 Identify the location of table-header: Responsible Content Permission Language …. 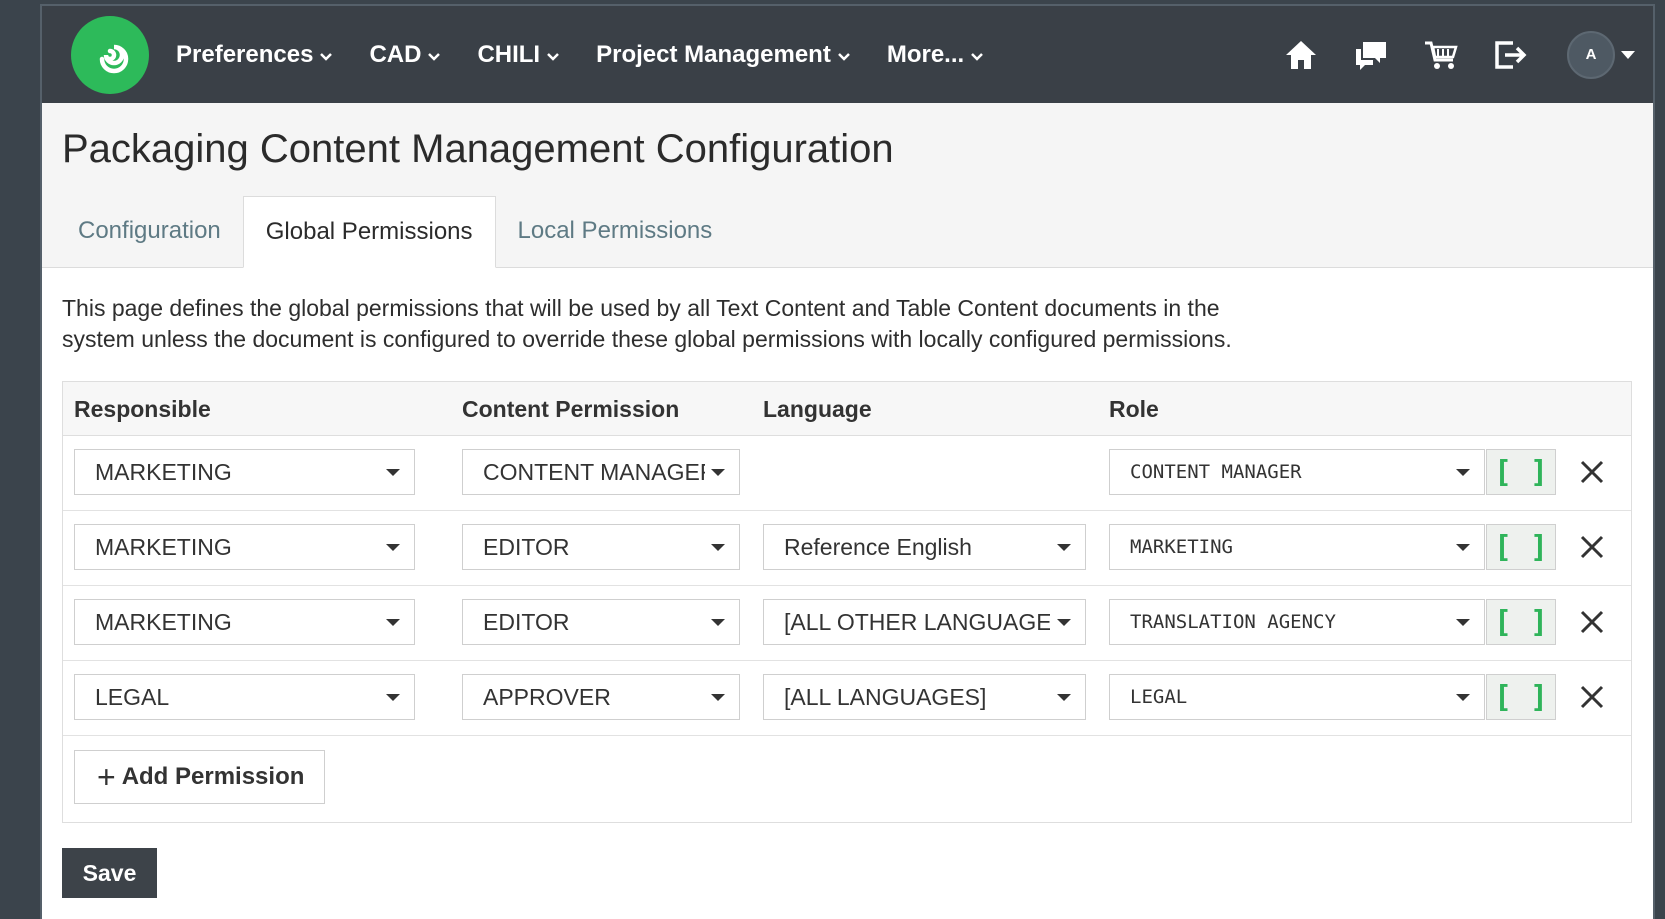
(847, 409).